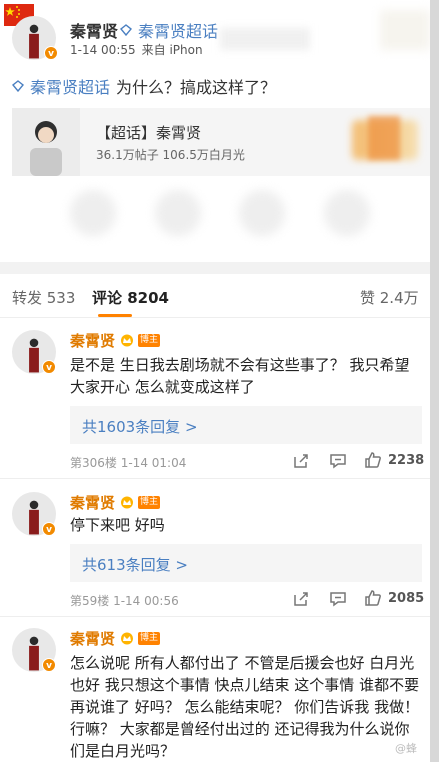 This screenshot has width=439, height=762. Describe the element at coordinates (215, 296) in the screenshot. I see `tab-bar: 转发 533 评论 8204 赞 2.4万` at that location.